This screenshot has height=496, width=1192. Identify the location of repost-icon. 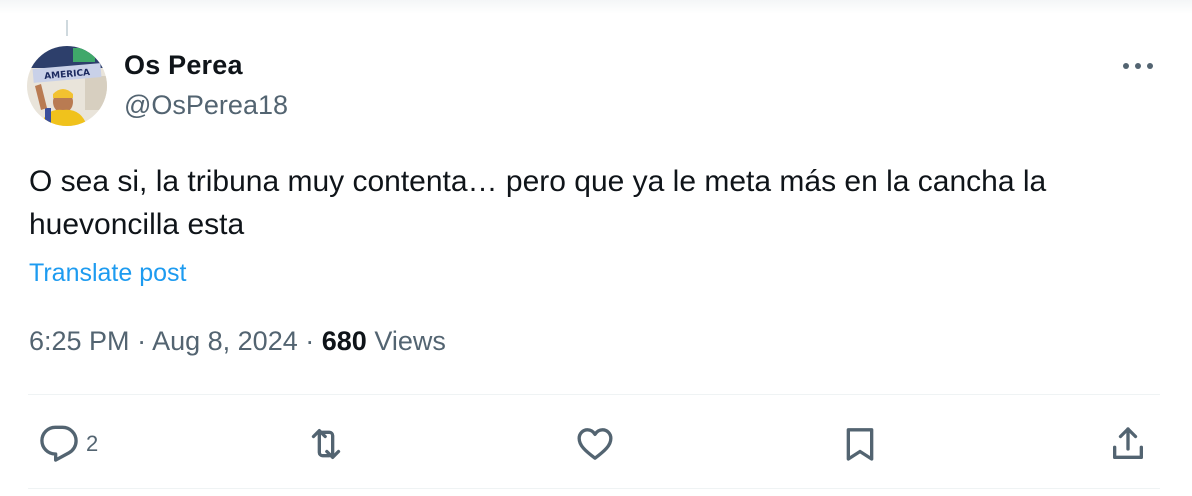
(326, 444).